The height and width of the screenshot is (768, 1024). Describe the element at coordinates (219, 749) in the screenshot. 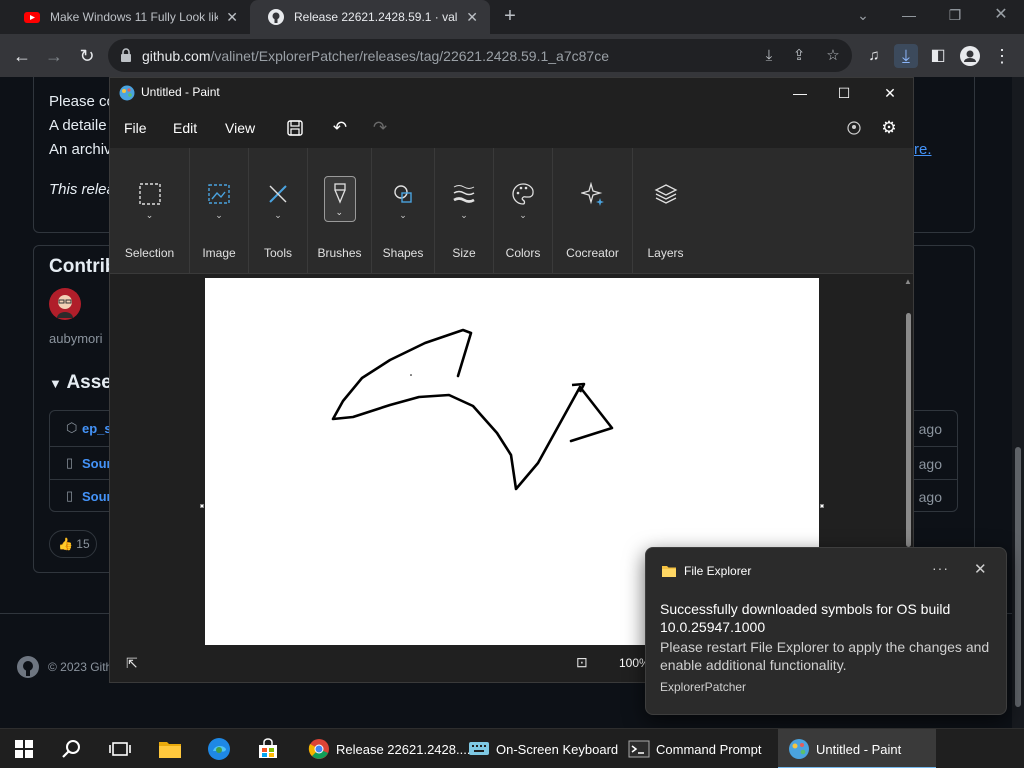

I see `edge-browser-icon` at that location.